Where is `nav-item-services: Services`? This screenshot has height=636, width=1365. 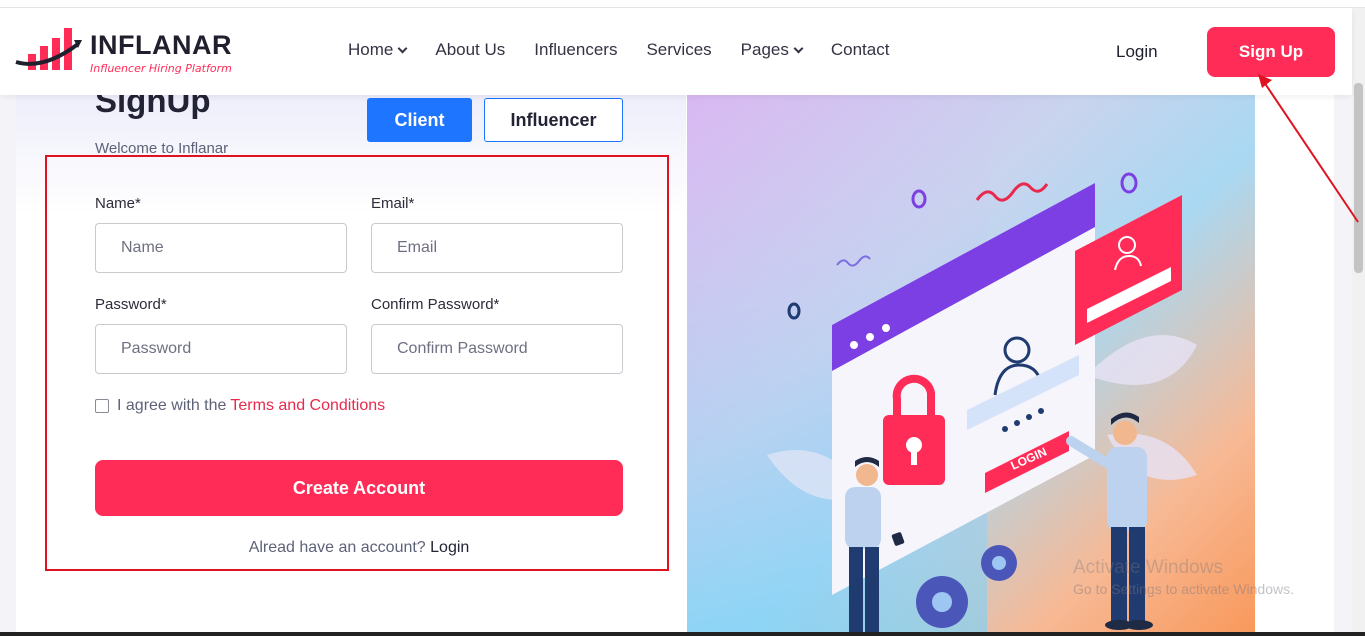 nav-item-services: Services is located at coordinates (678, 50).